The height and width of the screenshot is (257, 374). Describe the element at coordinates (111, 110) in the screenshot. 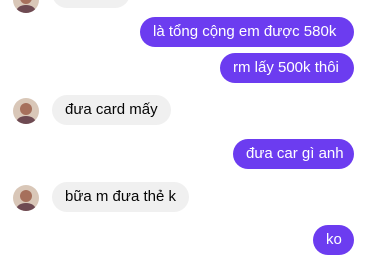

I see `message-bubble-incoming: đưa card mấy` at that location.